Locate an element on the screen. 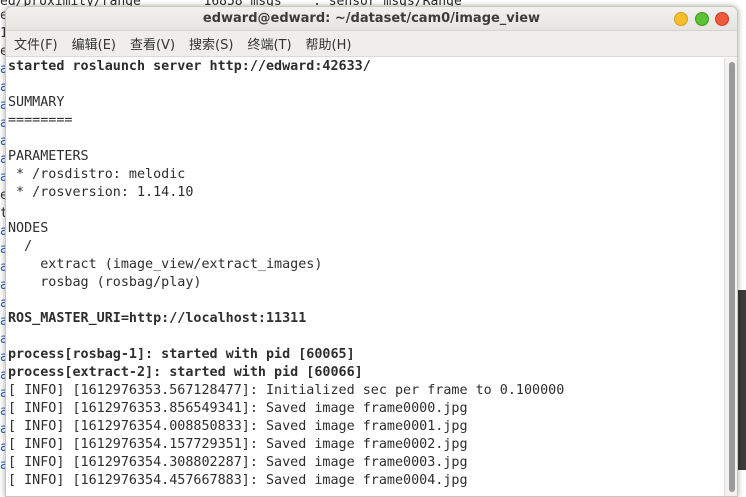  terminal-line: NODES is located at coordinates (28, 228).